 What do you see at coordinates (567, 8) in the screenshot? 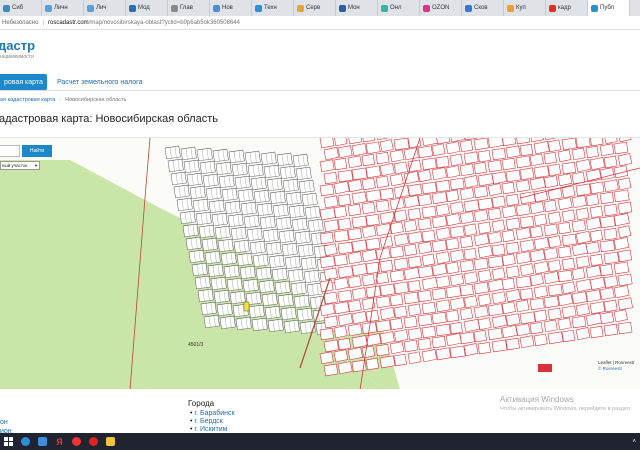
I see `browser-tab: кадр` at bounding box center [567, 8].